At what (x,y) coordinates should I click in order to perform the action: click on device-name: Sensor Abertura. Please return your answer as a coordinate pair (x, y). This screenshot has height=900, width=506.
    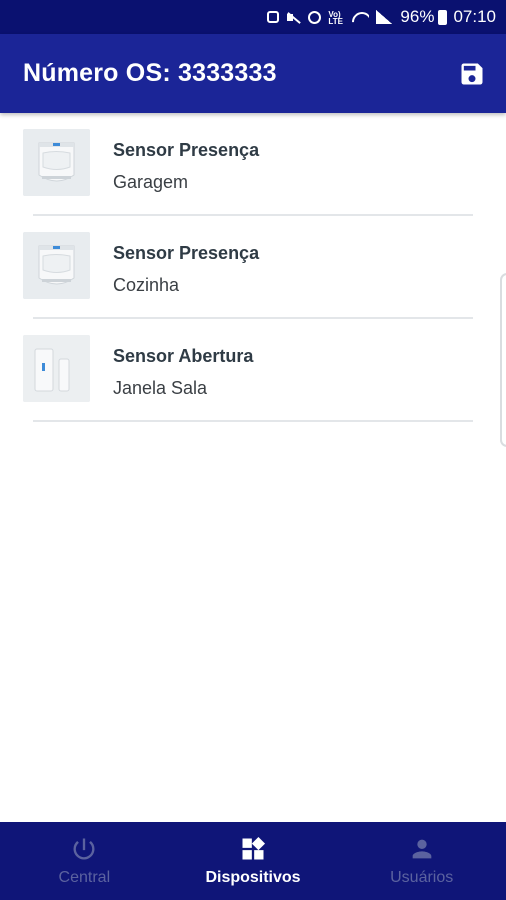
    Looking at the image, I should click on (183, 356).